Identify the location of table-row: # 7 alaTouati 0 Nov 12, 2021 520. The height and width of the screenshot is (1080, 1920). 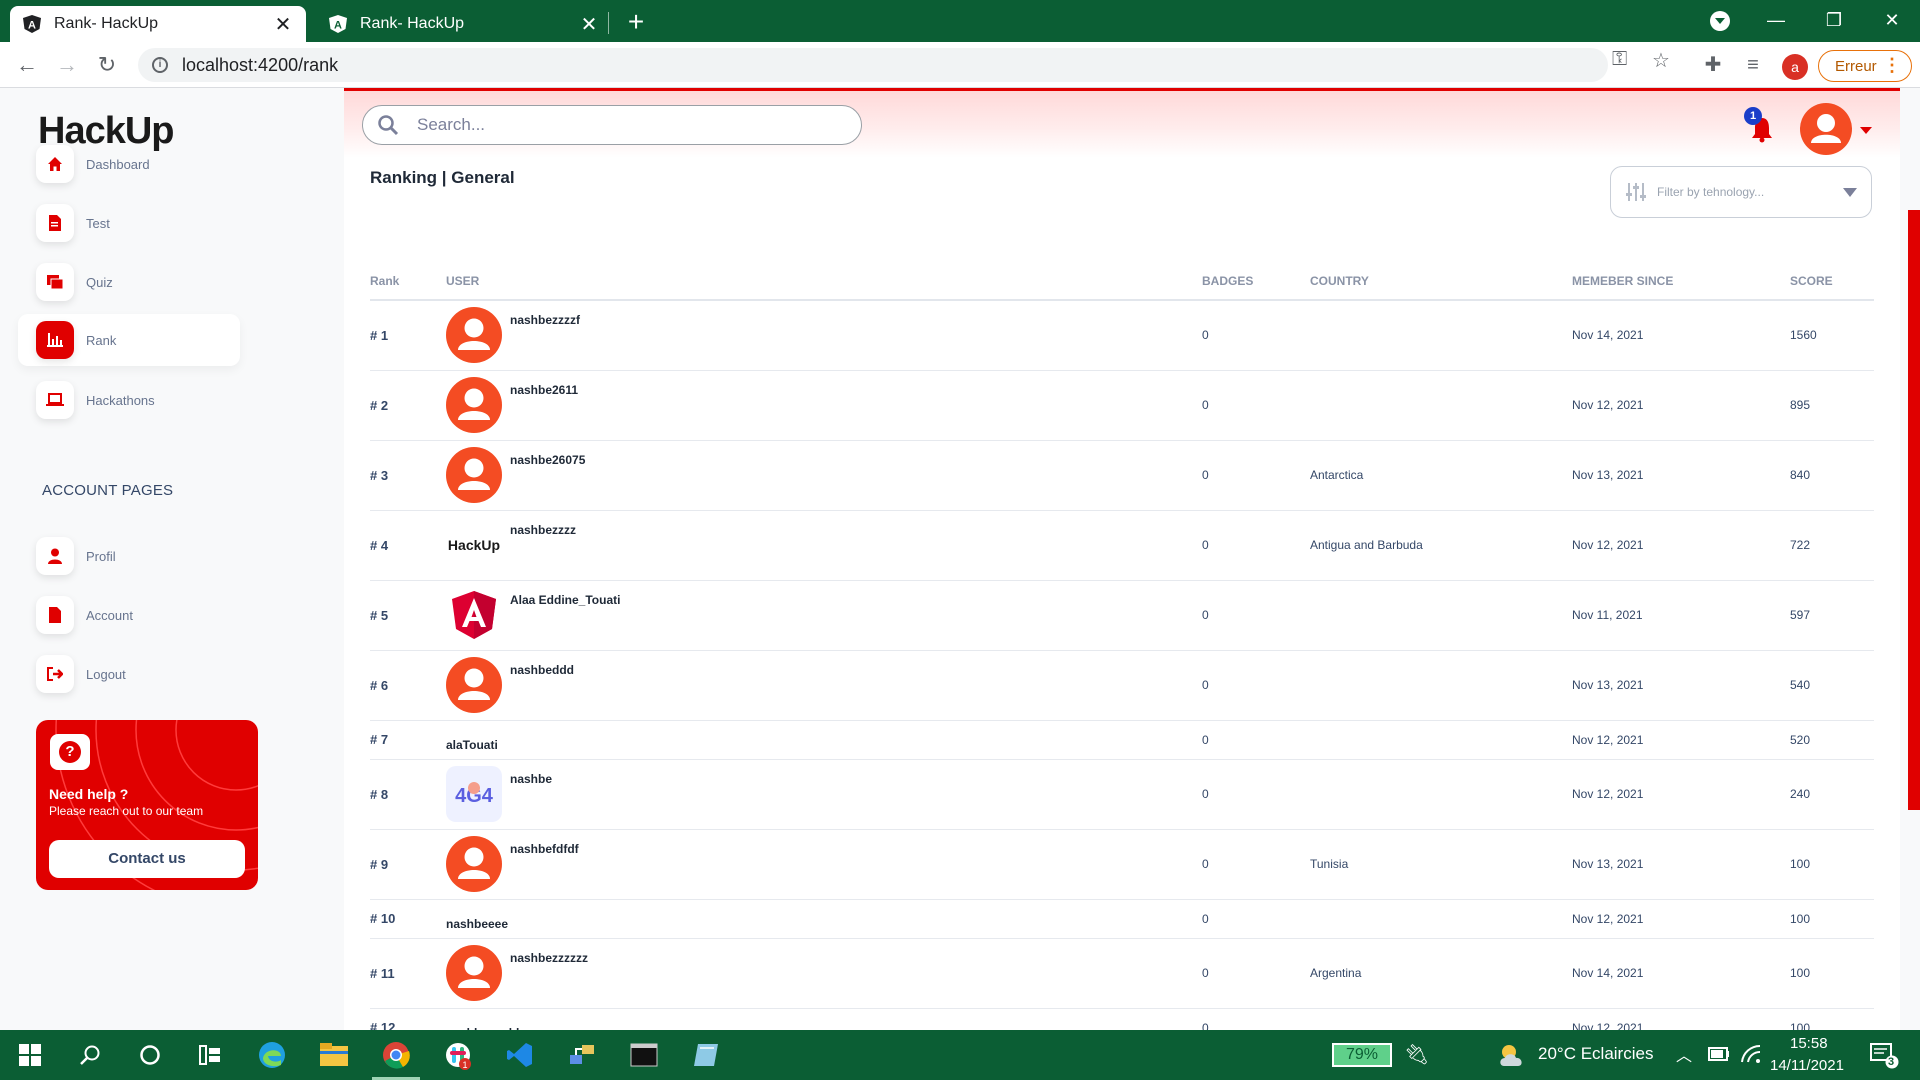
(1122, 740).